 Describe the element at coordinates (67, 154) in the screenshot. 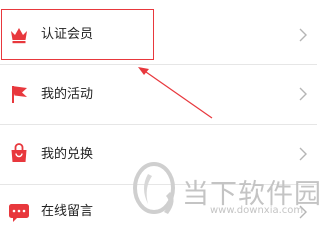

I see `menu-item-label: 我的兑换` at that location.